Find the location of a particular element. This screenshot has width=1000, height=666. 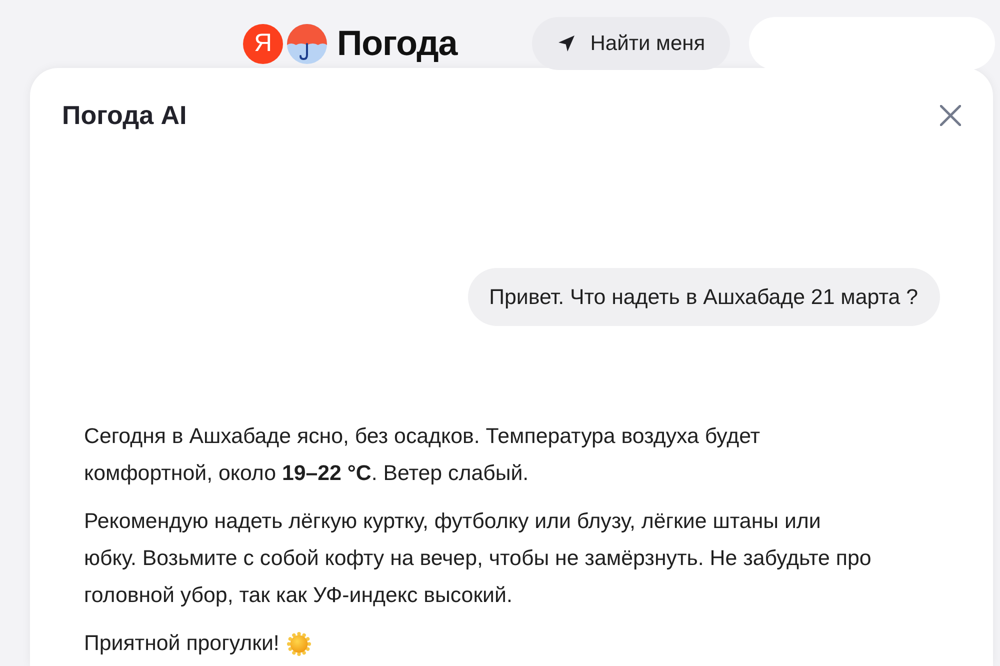

sun-icon is located at coordinates (299, 644).